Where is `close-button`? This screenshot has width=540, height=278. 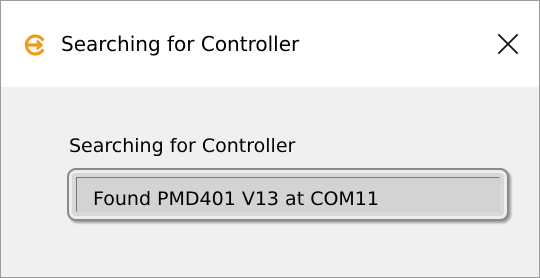 close-button is located at coordinates (507, 45).